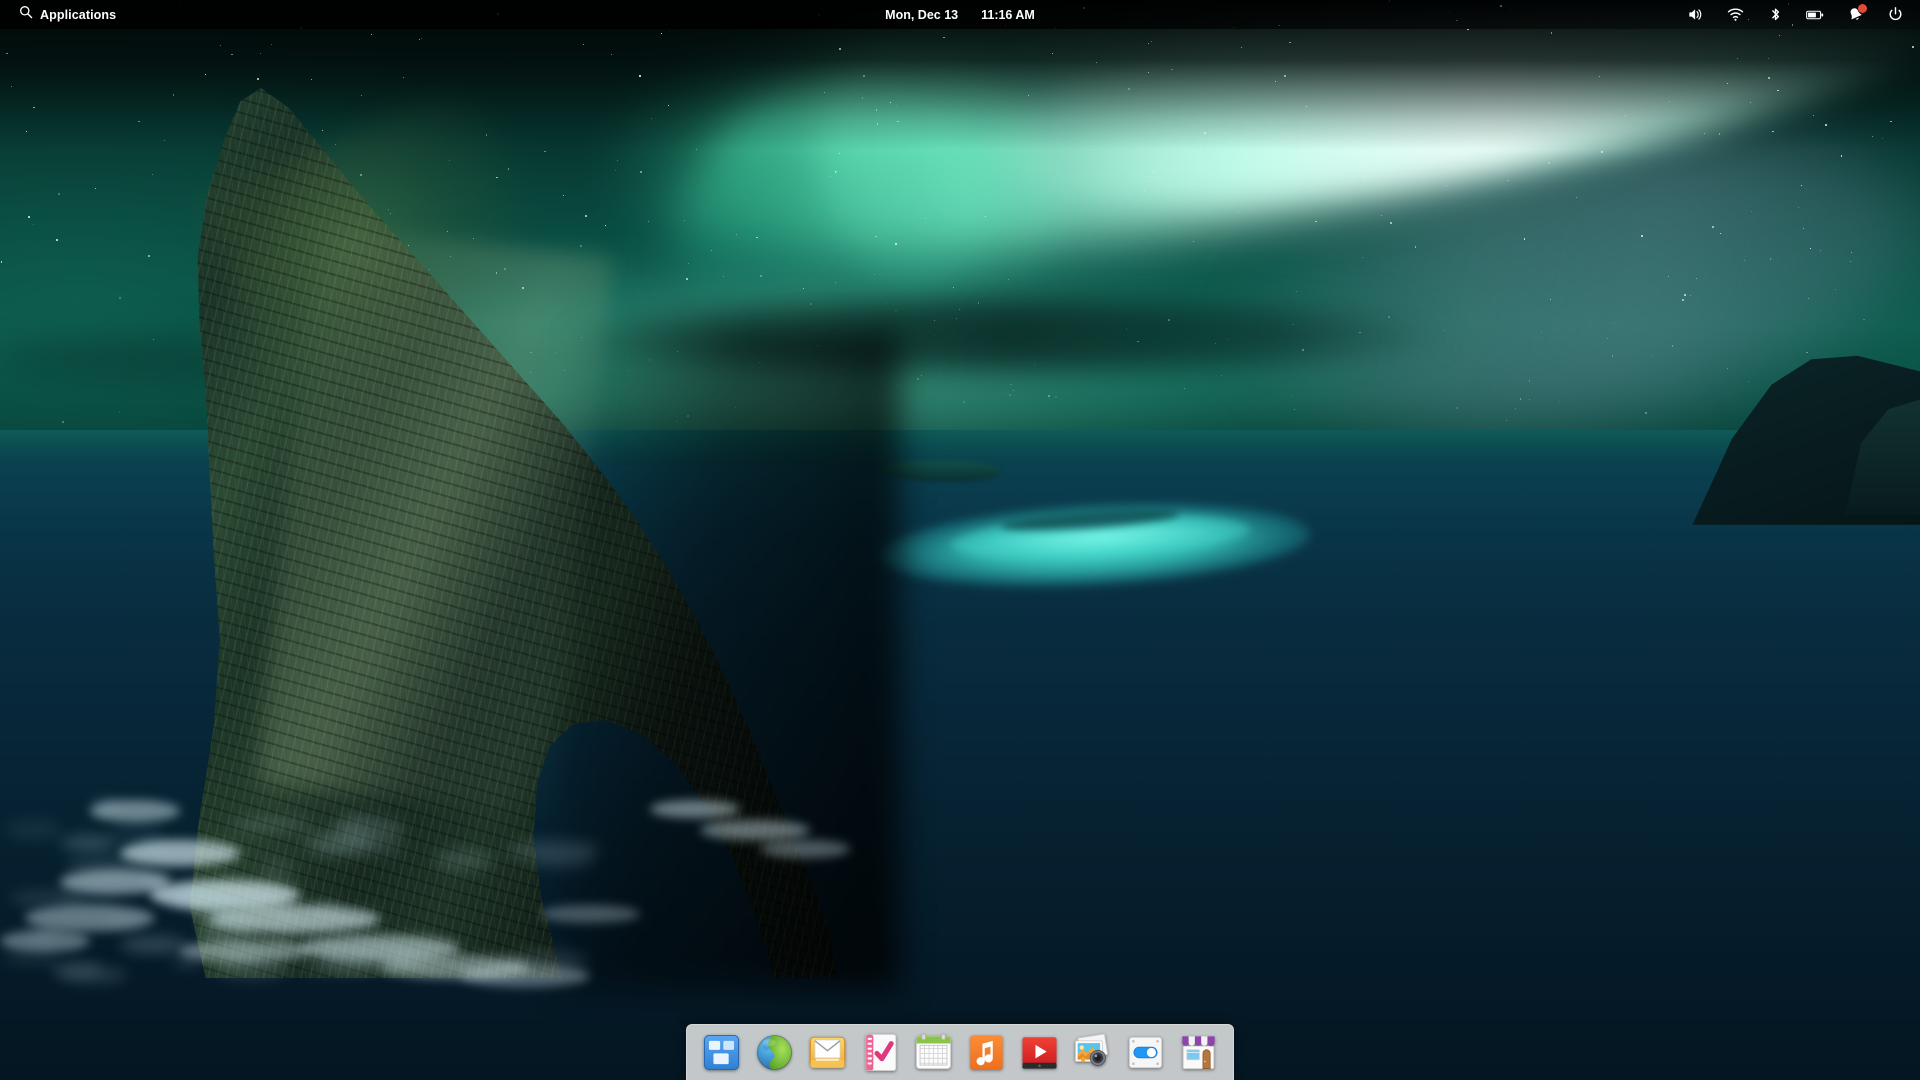 This screenshot has height=1080, width=1920. I want to click on battery-icon, so click(1815, 15).